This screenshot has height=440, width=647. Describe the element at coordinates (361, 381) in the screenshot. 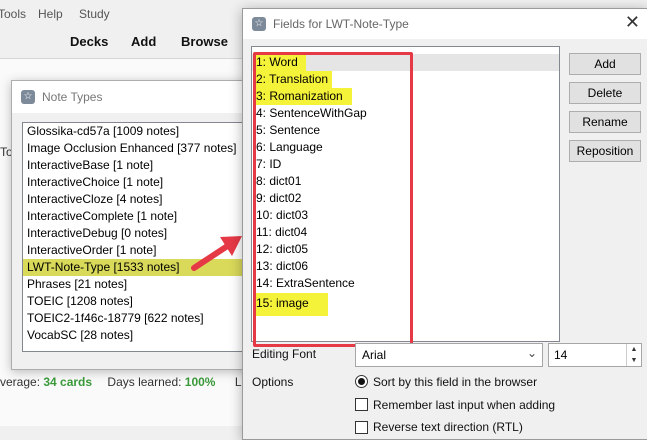

I see `sort-radio` at that location.